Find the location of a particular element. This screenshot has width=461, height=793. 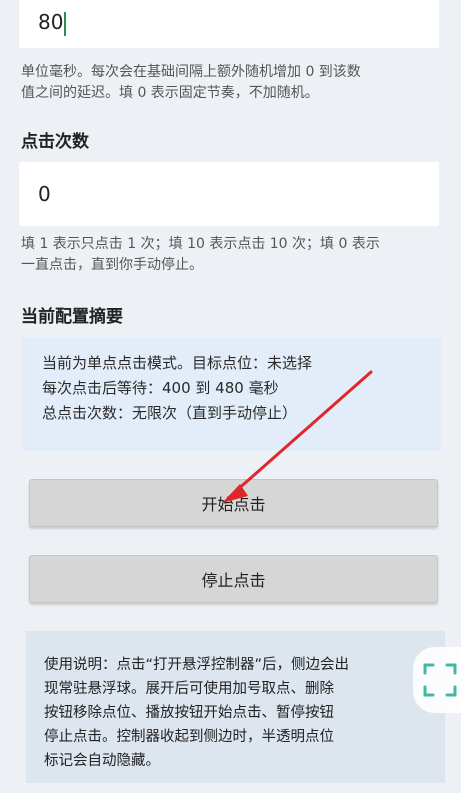

annotation-arrow is located at coordinates (297, 436).